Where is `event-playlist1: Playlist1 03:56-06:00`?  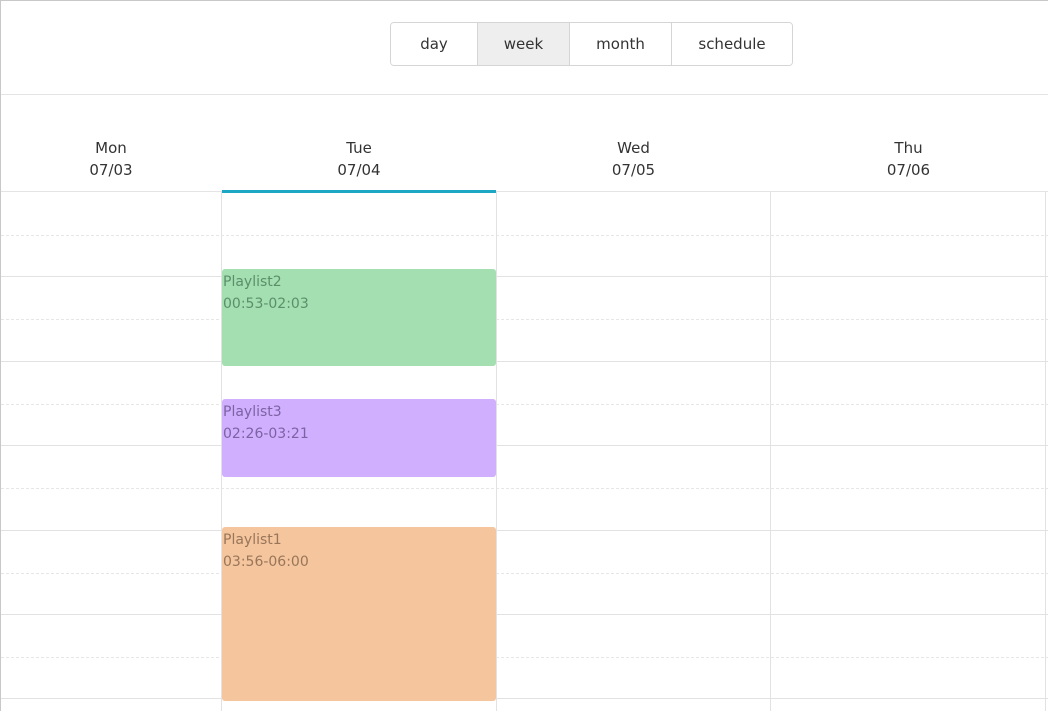 event-playlist1: Playlist1 03:56-06:00 is located at coordinates (359, 614).